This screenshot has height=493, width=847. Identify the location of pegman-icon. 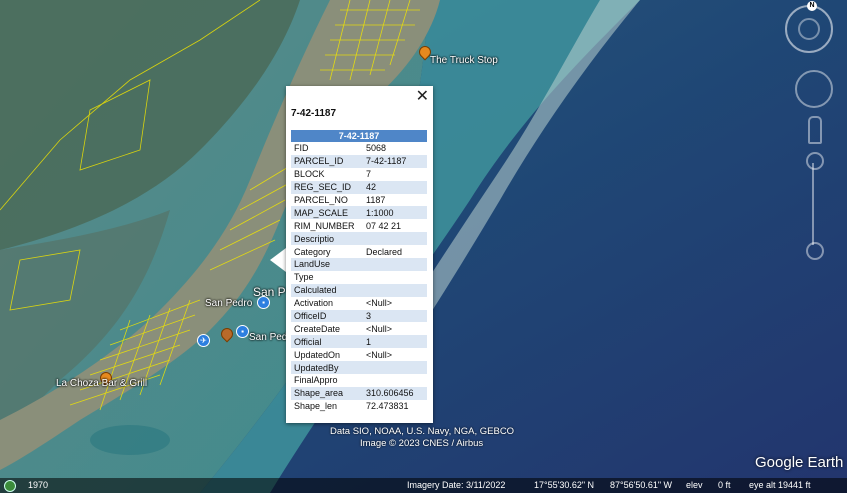
(815, 130).